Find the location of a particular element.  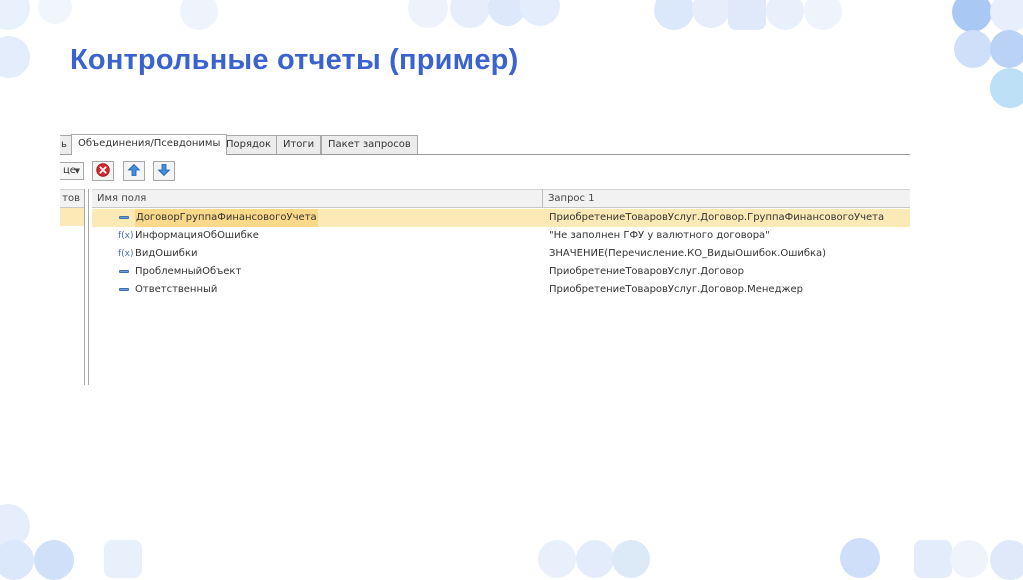

query-expression: "Не заполнен ГФУ у валютного договора" is located at coordinates (659, 235).